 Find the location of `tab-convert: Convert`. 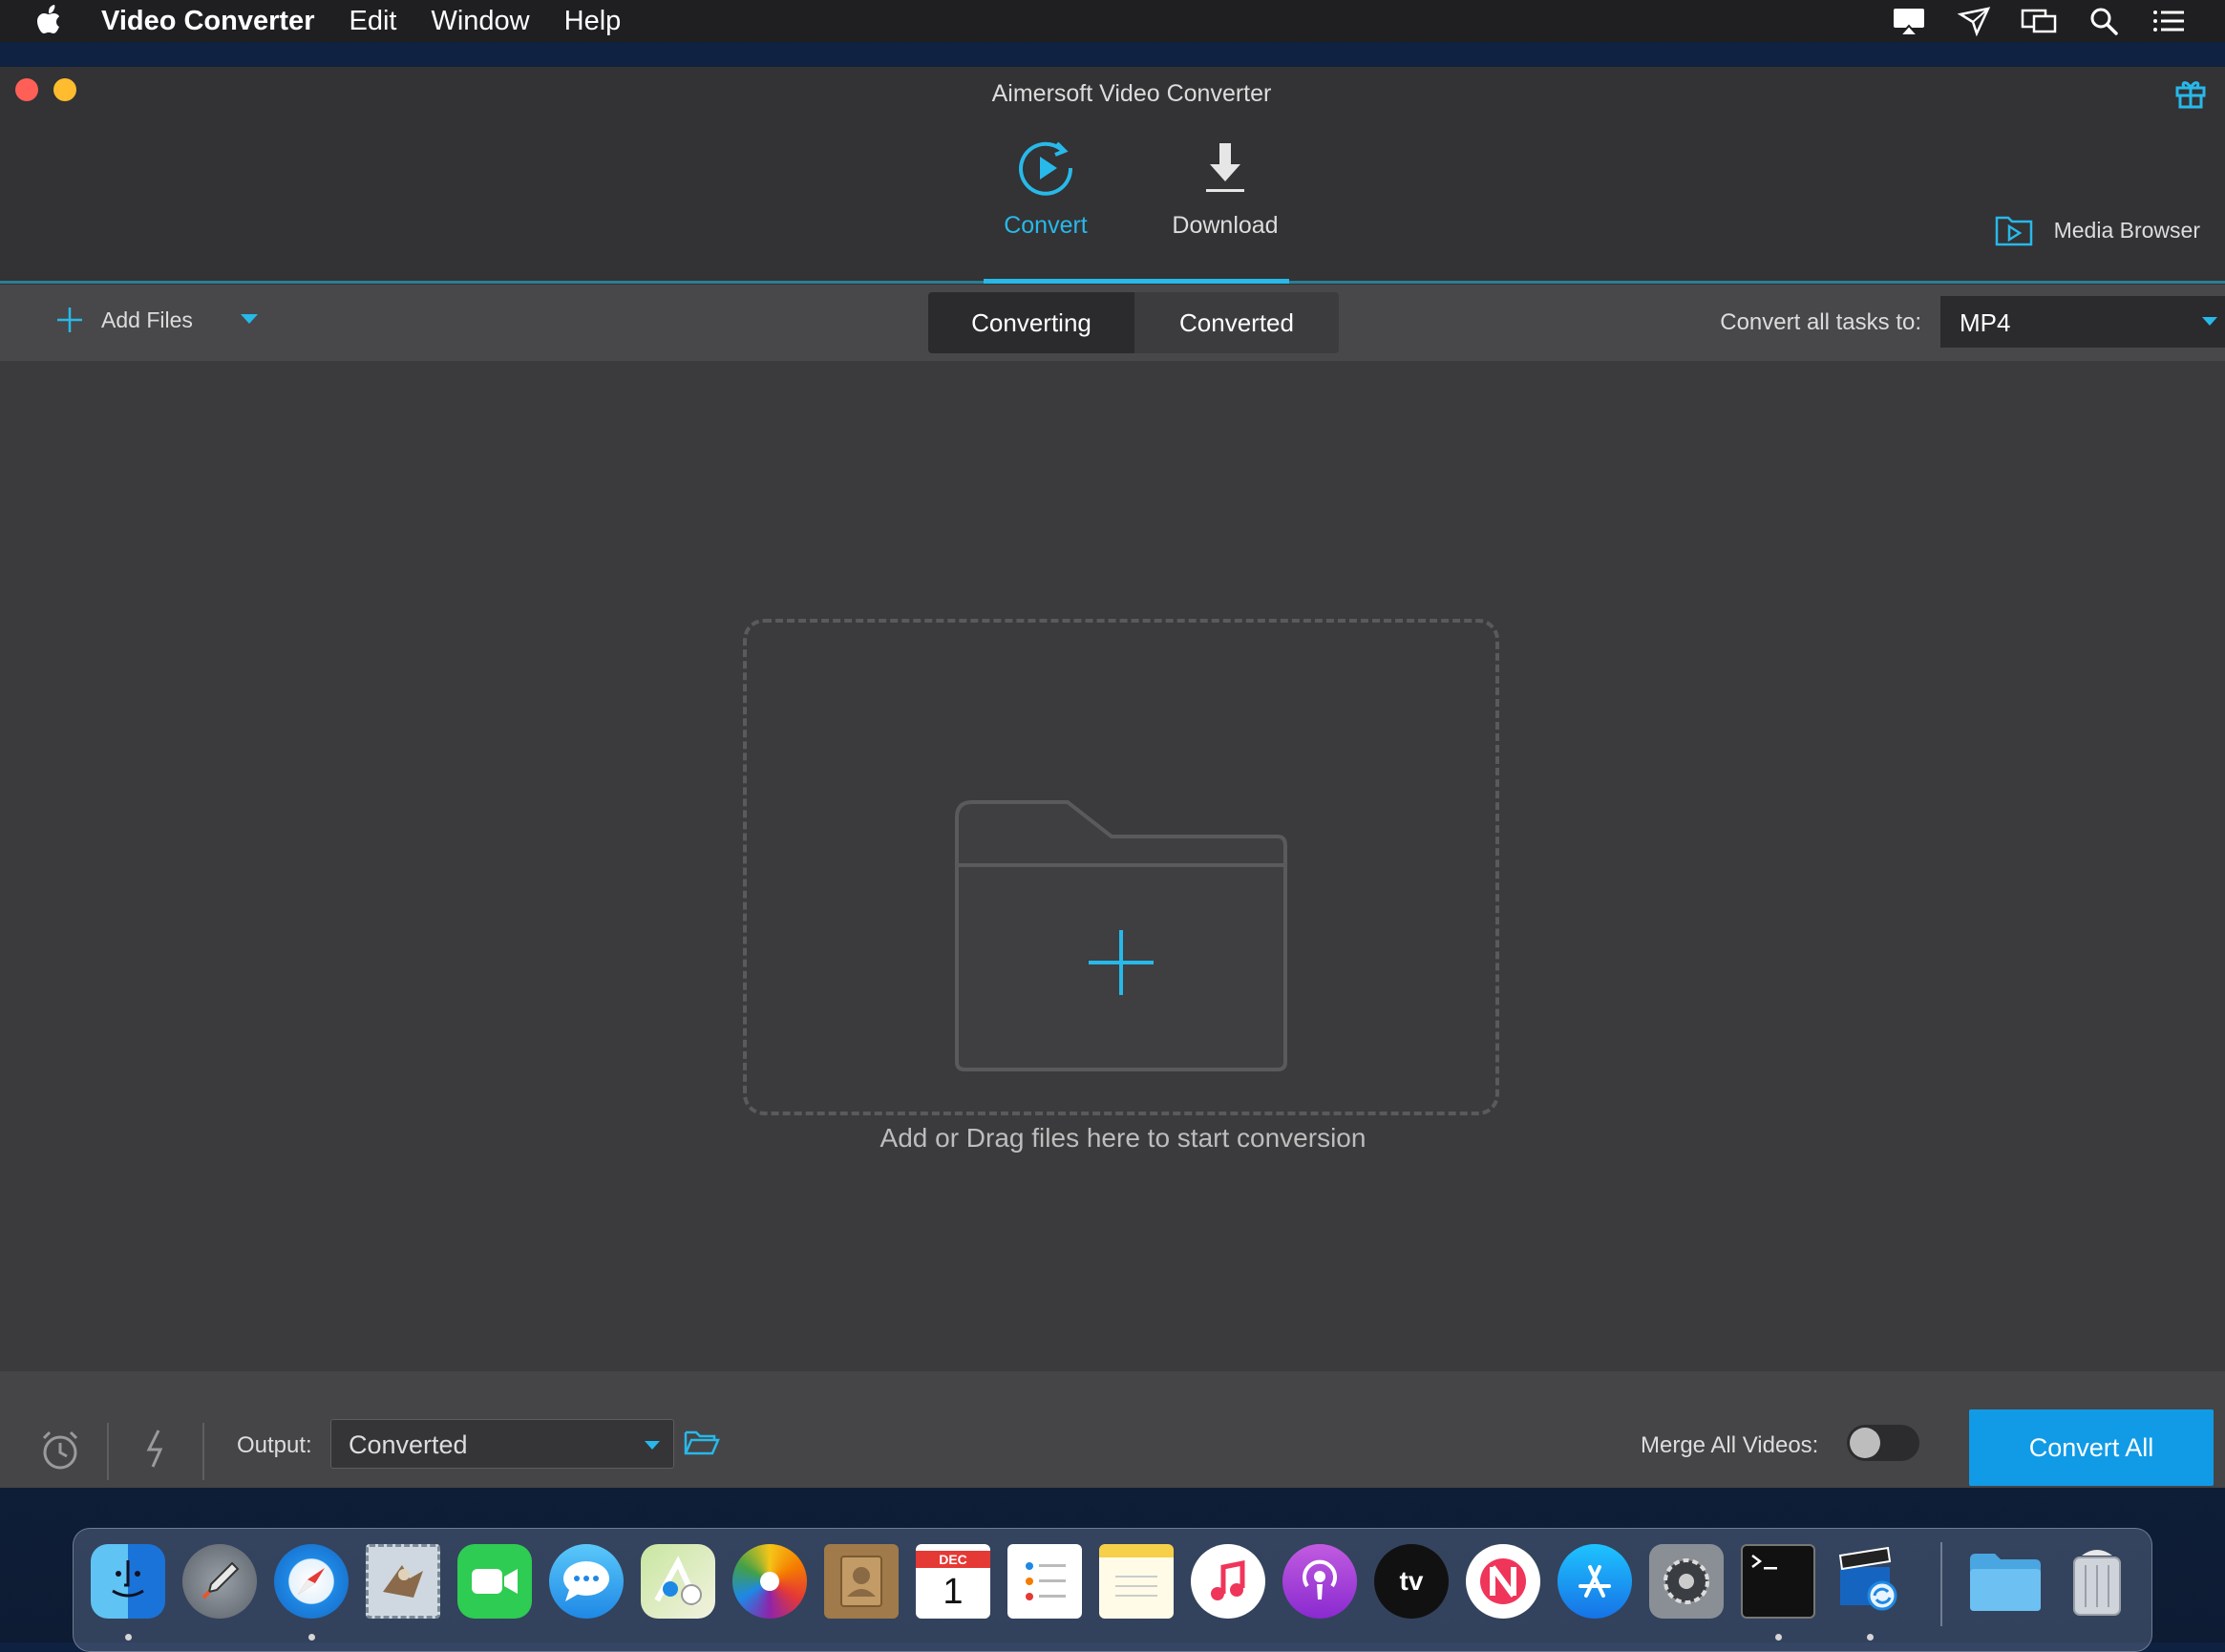

tab-convert: Convert is located at coordinates (1045, 189).